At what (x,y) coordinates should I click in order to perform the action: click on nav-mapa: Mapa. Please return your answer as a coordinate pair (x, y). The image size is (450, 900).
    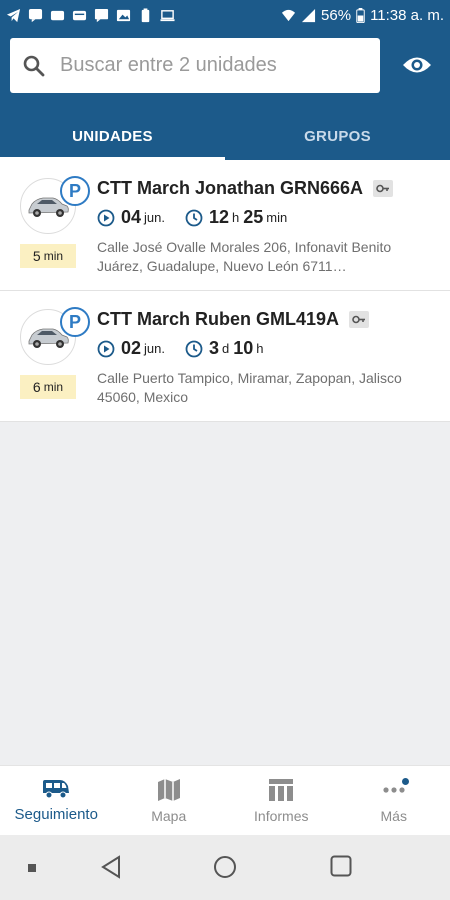
    Looking at the image, I should click on (169, 800).